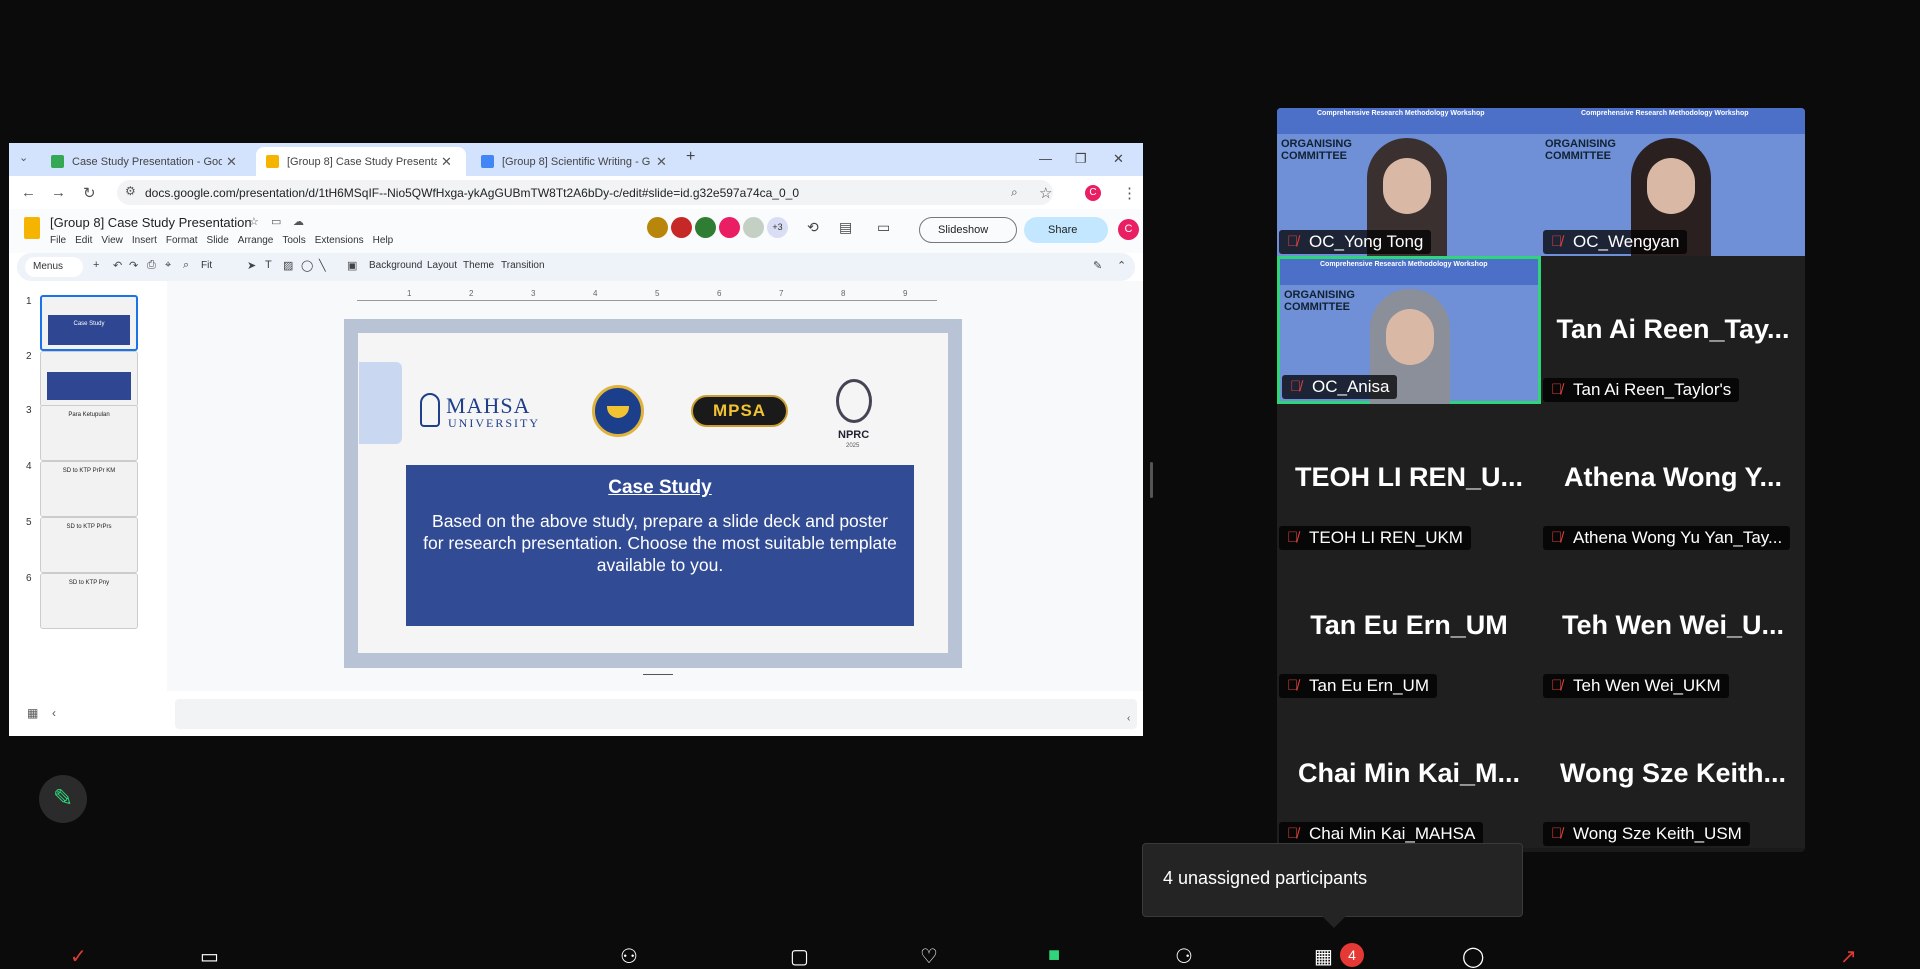 Image resolution: width=1920 pixels, height=969 pixels. What do you see at coordinates (883, 227) in the screenshot?
I see `meet-icon: ▭` at bounding box center [883, 227].